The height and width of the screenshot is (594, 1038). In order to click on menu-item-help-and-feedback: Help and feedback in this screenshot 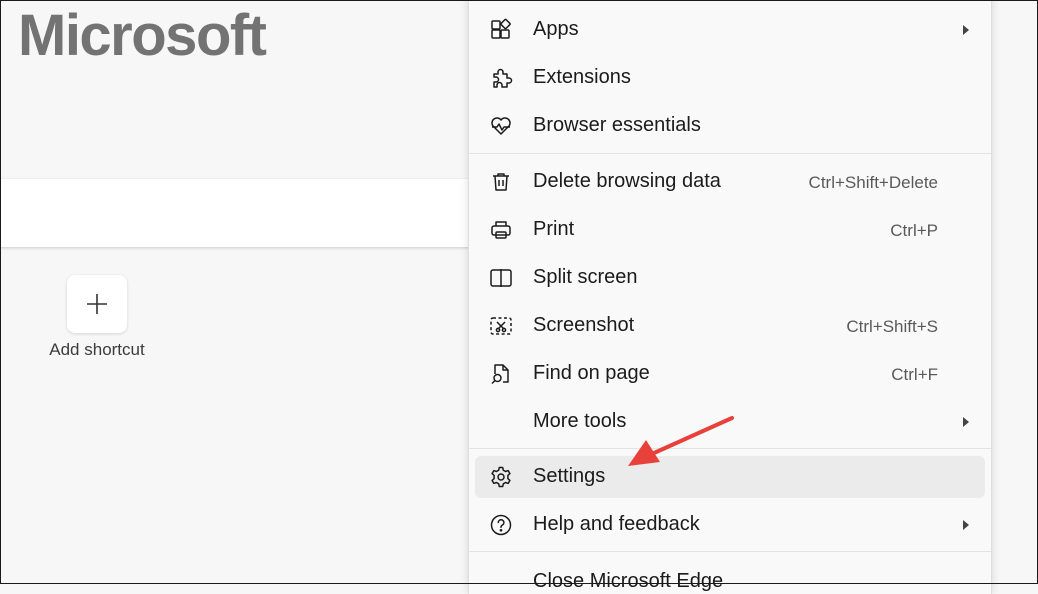, I will do `click(730, 525)`.